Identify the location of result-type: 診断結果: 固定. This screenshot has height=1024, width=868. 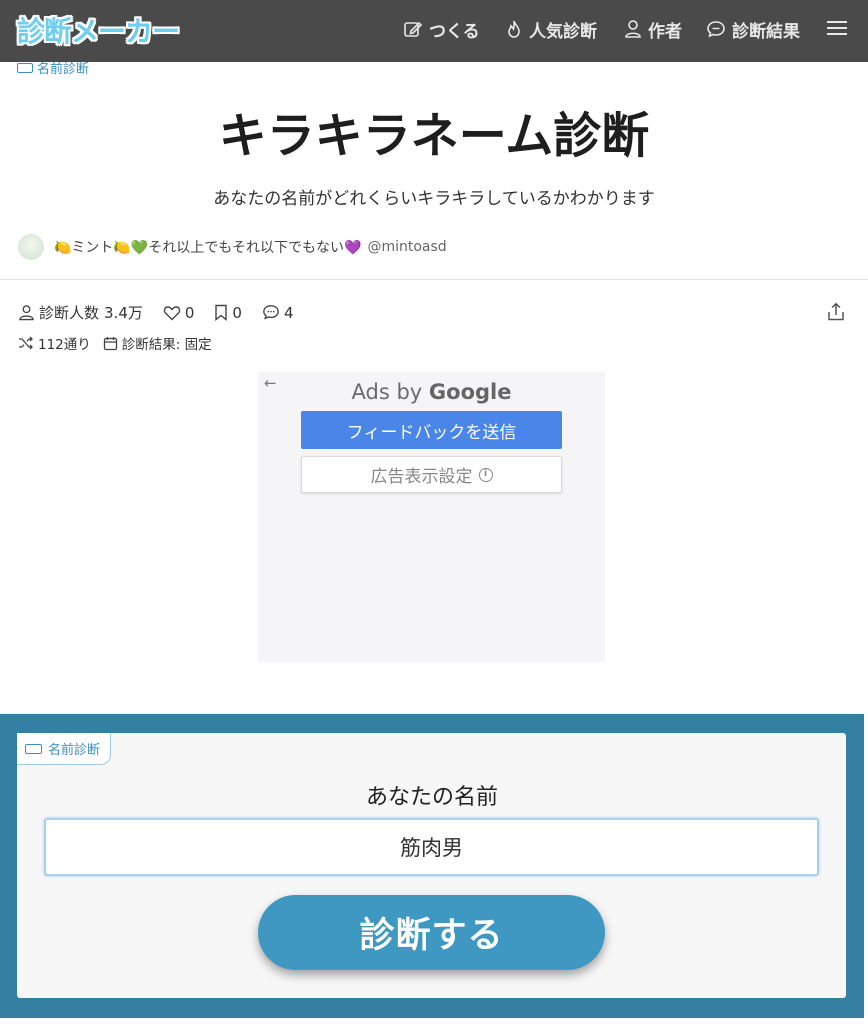
(166, 345).